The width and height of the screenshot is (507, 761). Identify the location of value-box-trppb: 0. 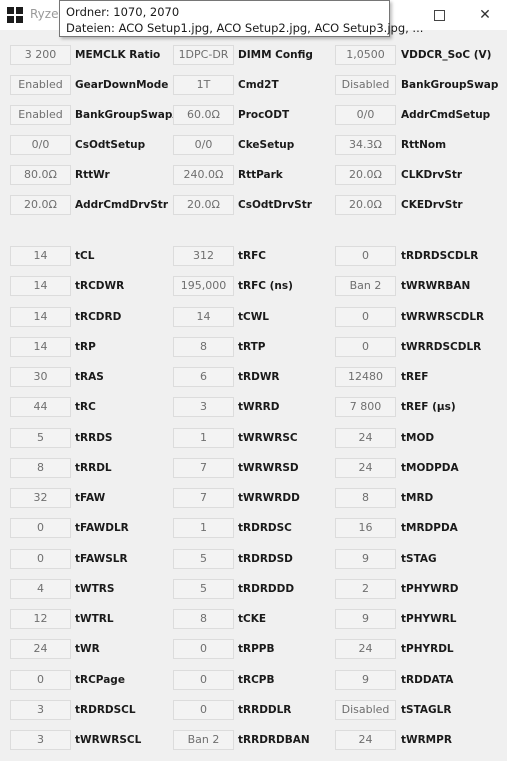
(203, 649).